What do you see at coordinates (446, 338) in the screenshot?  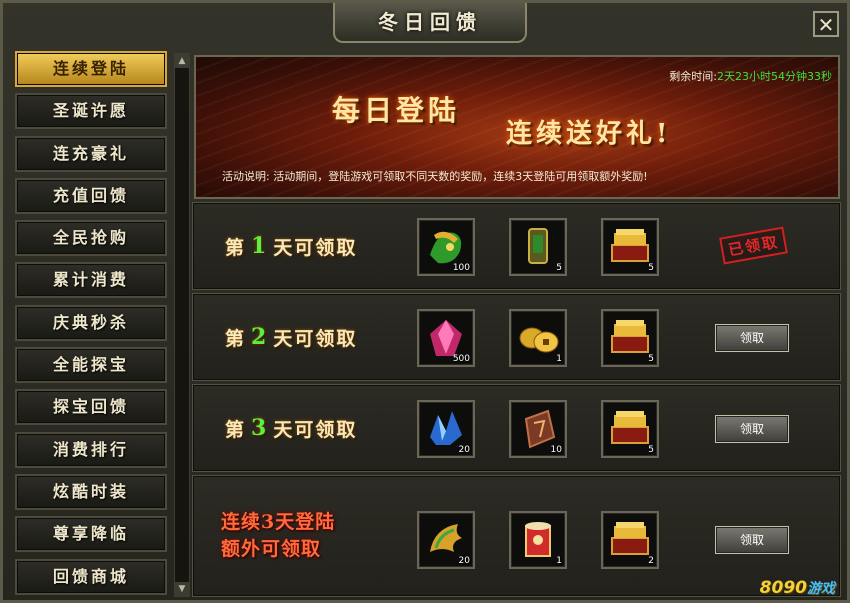 I see `reward-item: 500` at bounding box center [446, 338].